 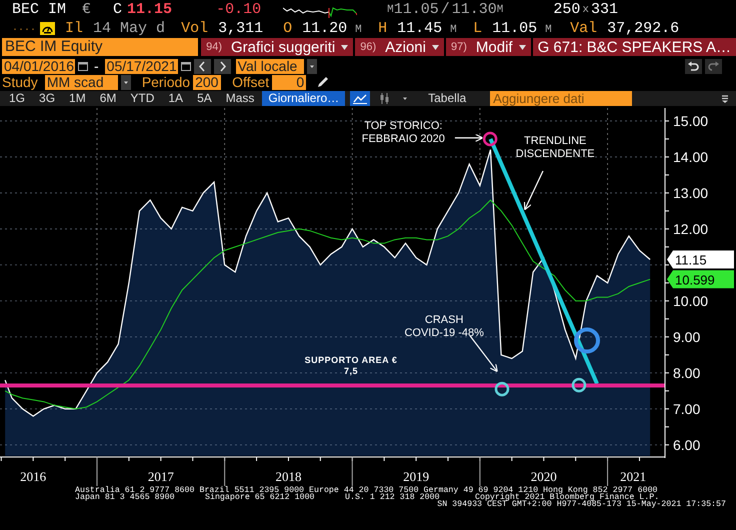 What do you see at coordinates (81, 82) in the screenshot?
I see `study-select: MM scad` at bounding box center [81, 82].